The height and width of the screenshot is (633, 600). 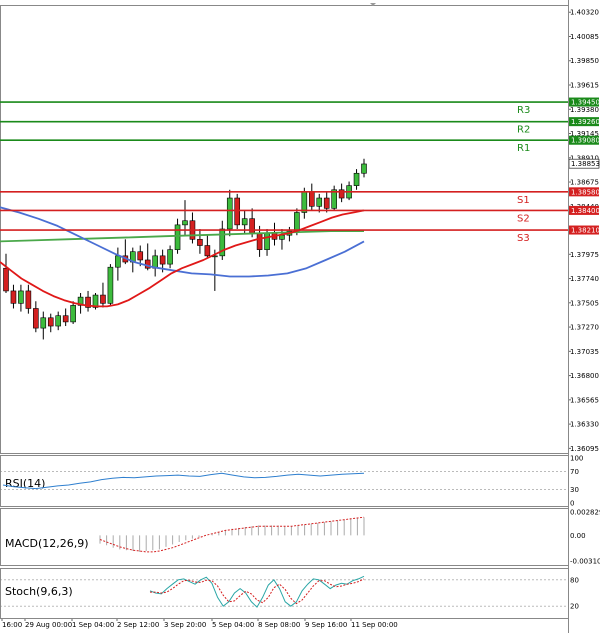 What do you see at coordinates (585, 122) in the screenshot?
I see `level-price-label-r2: 1.39260` at bounding box center [585, 122].